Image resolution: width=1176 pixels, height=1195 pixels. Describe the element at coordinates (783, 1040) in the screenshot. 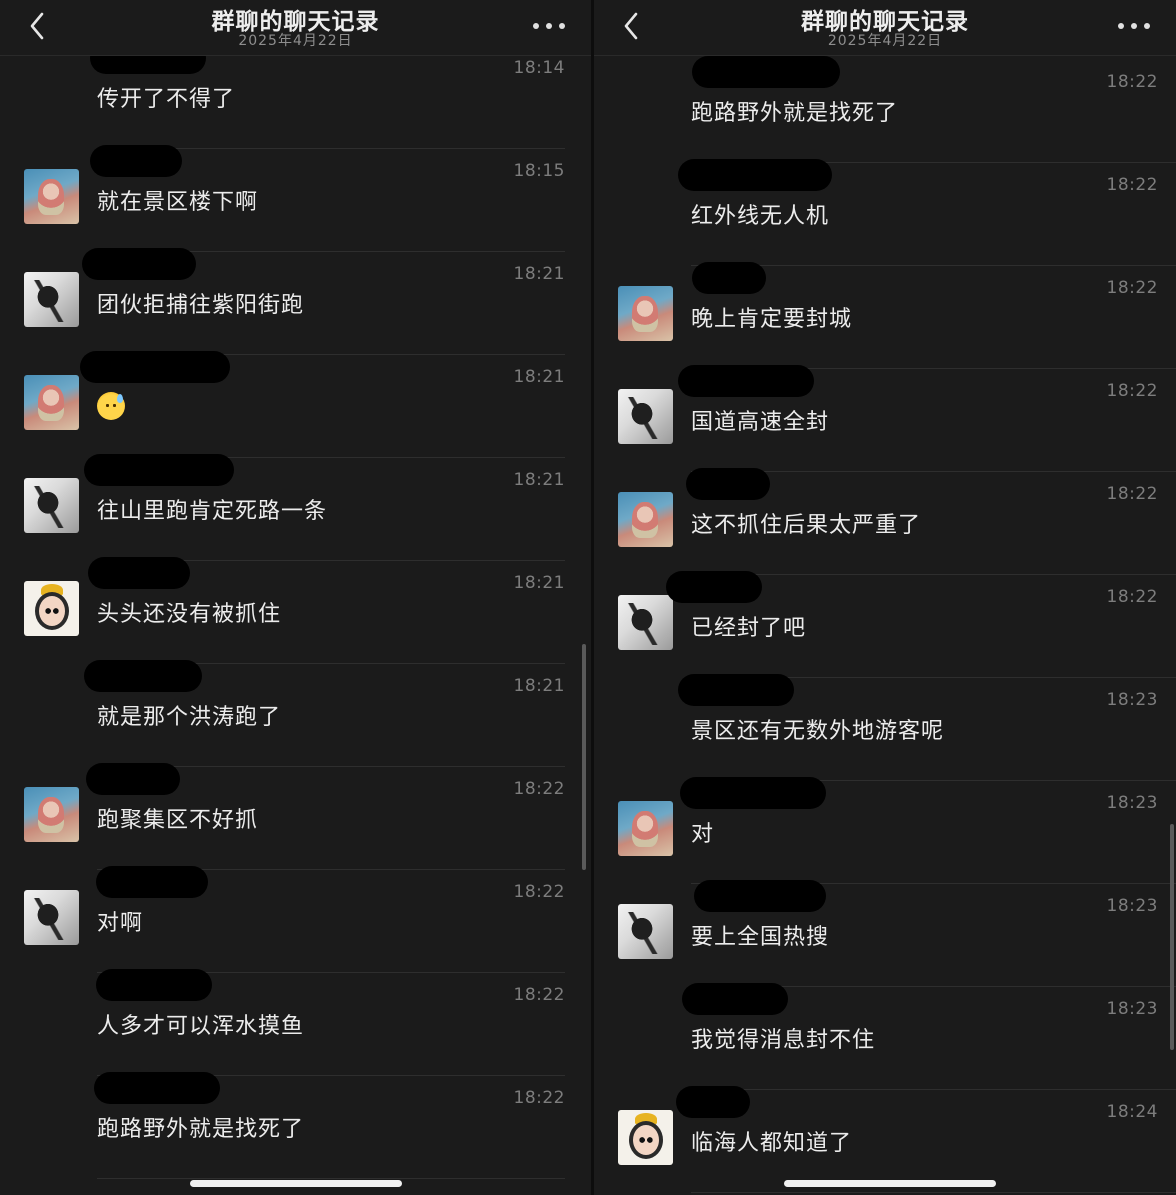

I see `message-text: 我觉得消息封不住` at that location.